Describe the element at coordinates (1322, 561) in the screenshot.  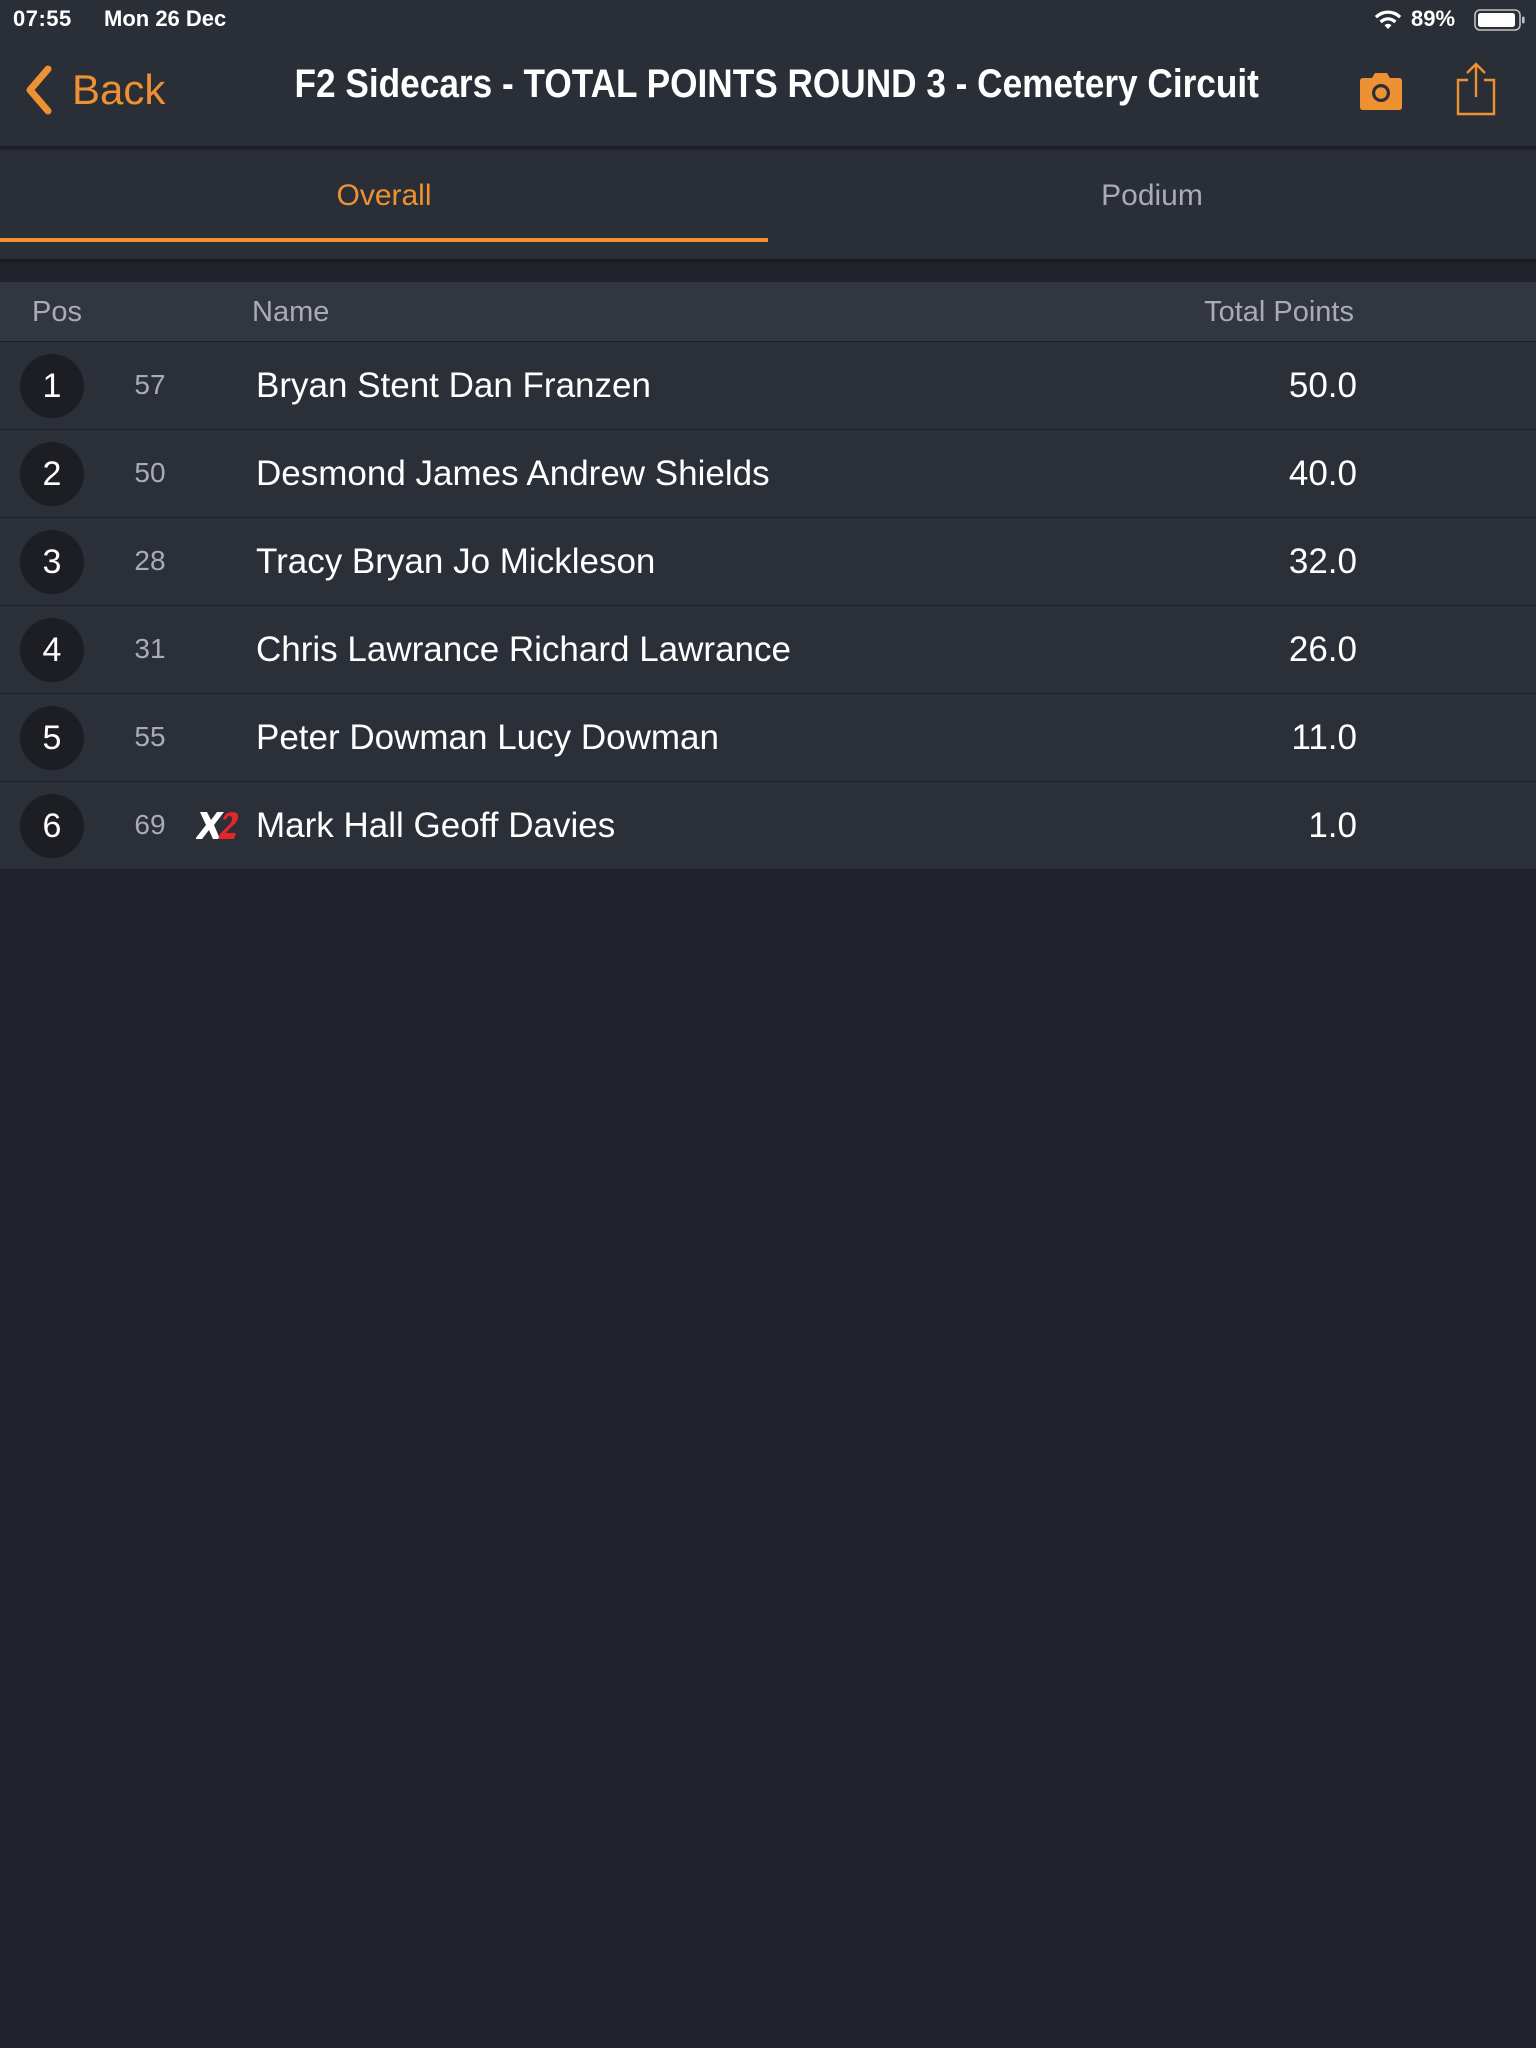
I see `total-points: 32.0` at that location.